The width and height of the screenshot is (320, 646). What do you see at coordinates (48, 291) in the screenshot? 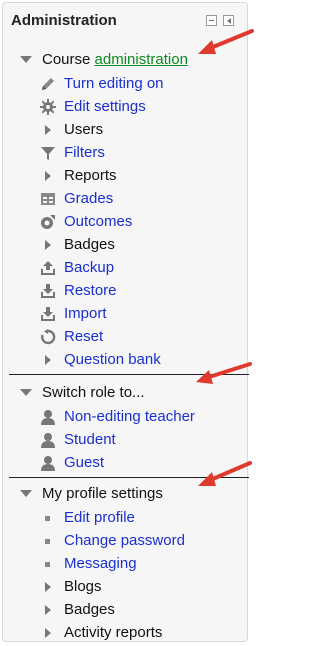
I see `restore-download-icon` at bounding box center [48, 291].